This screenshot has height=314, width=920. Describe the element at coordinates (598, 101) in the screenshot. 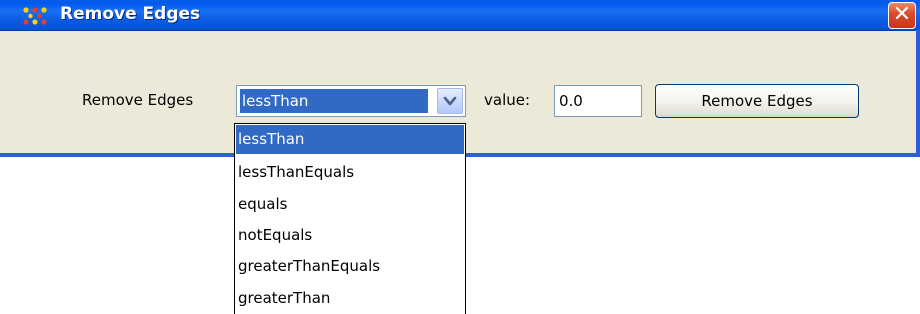

I see `value-input: 0.0` at that location.